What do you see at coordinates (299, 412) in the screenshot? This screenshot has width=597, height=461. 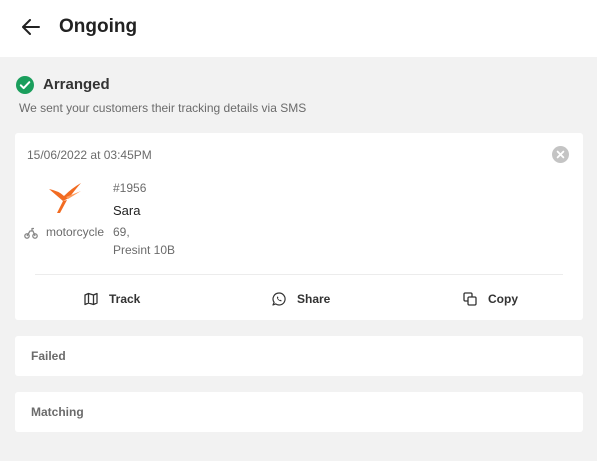 I see `section-matching: Matching` at bounding box center [299, 412].